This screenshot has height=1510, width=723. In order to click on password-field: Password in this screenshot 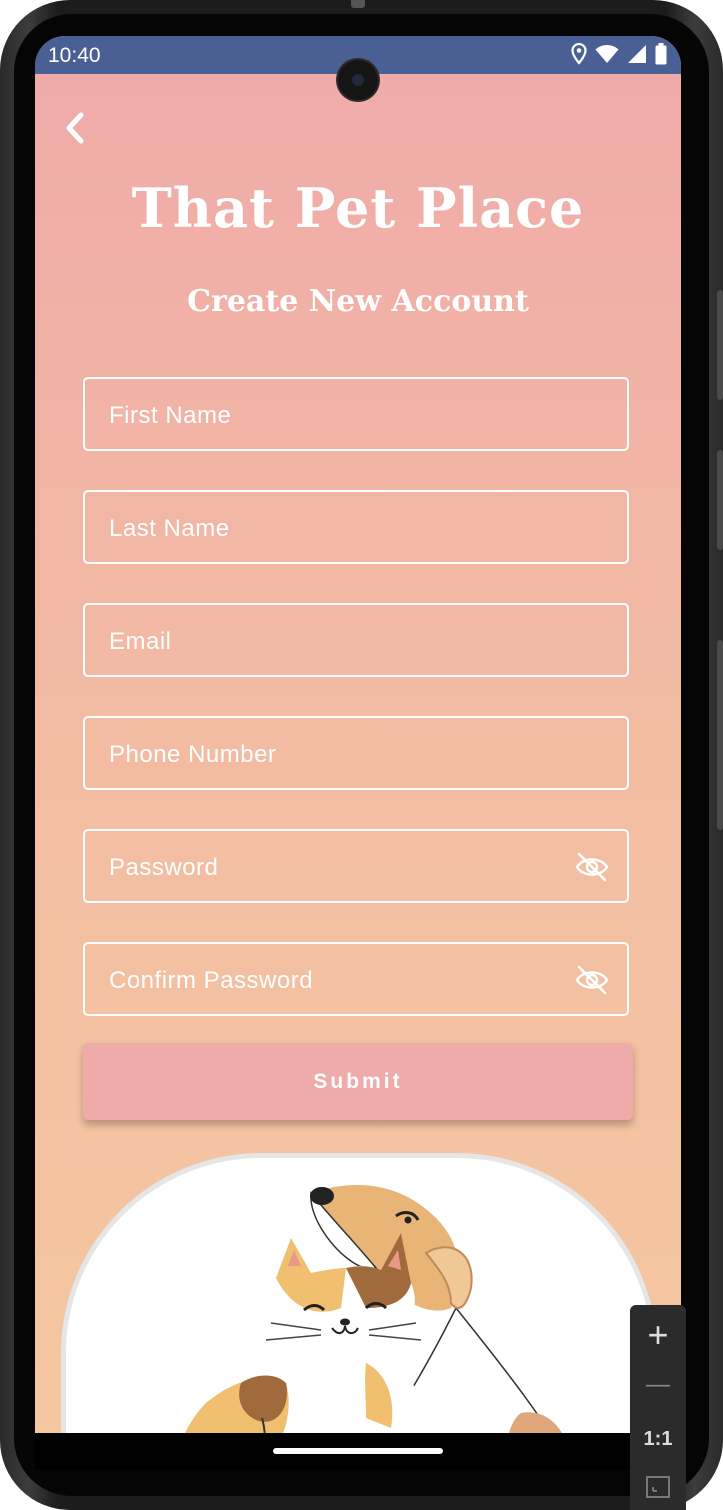, I will do `click(356, 866)`.